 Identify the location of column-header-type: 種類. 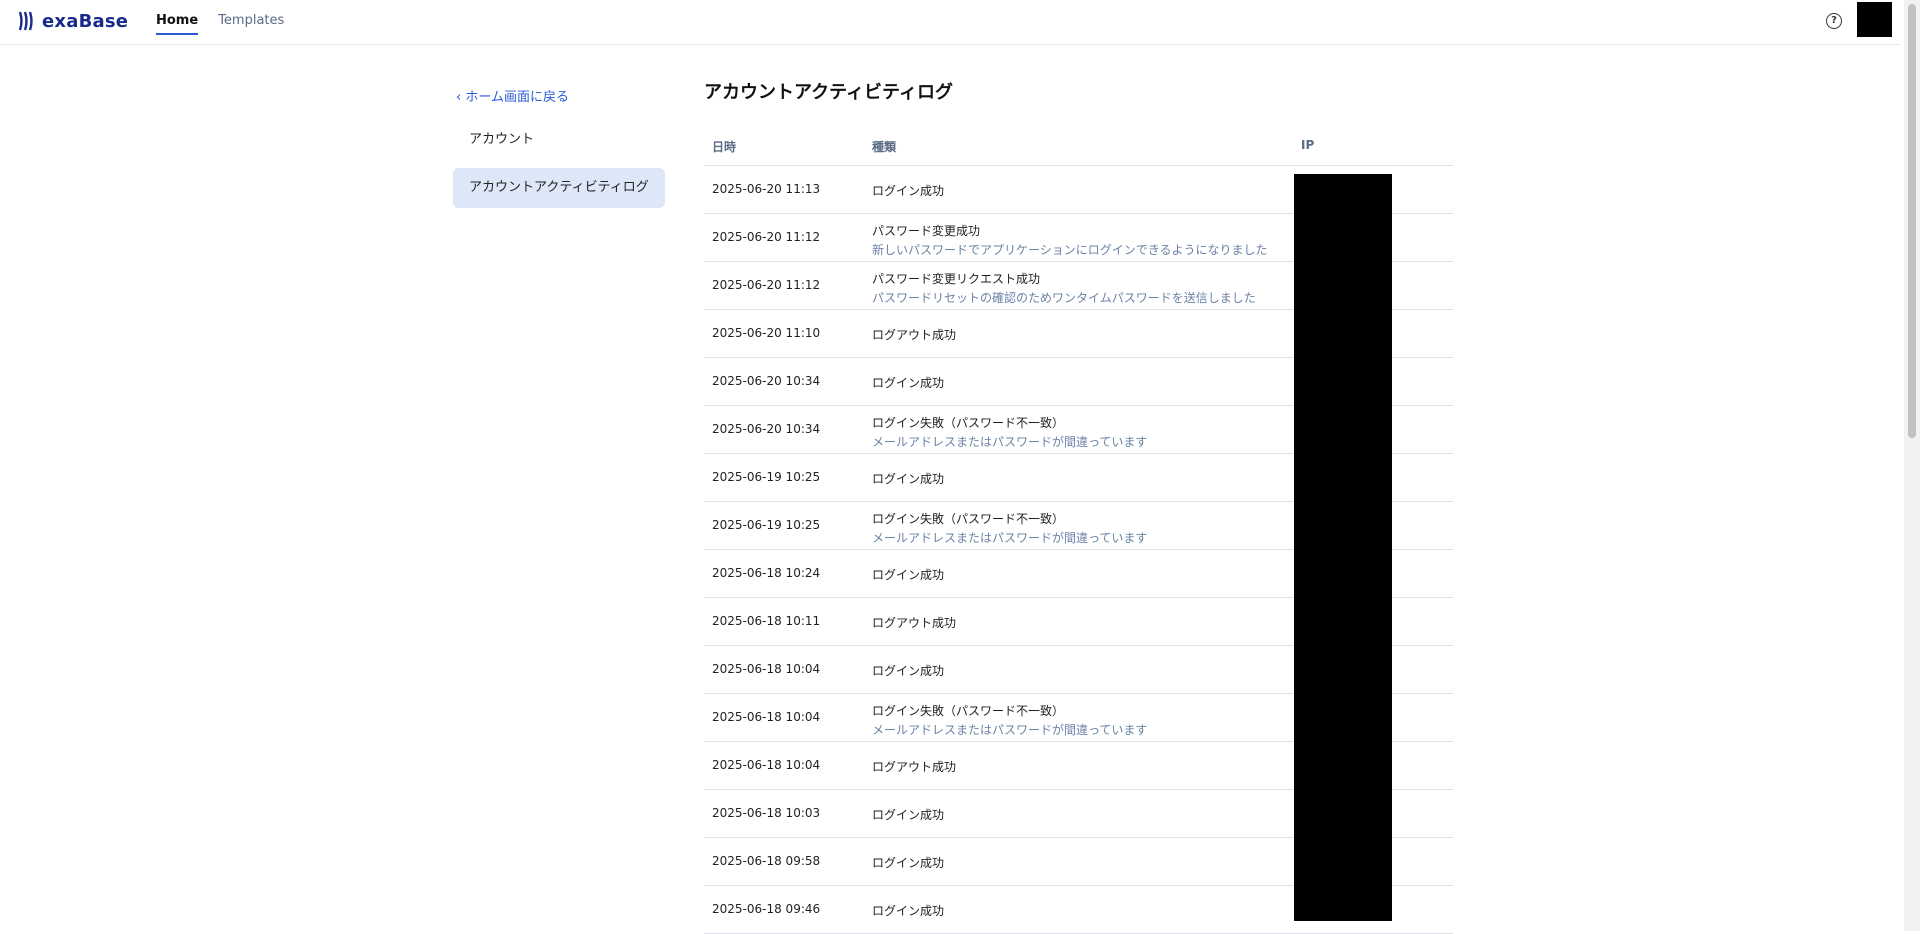
(884, 147).